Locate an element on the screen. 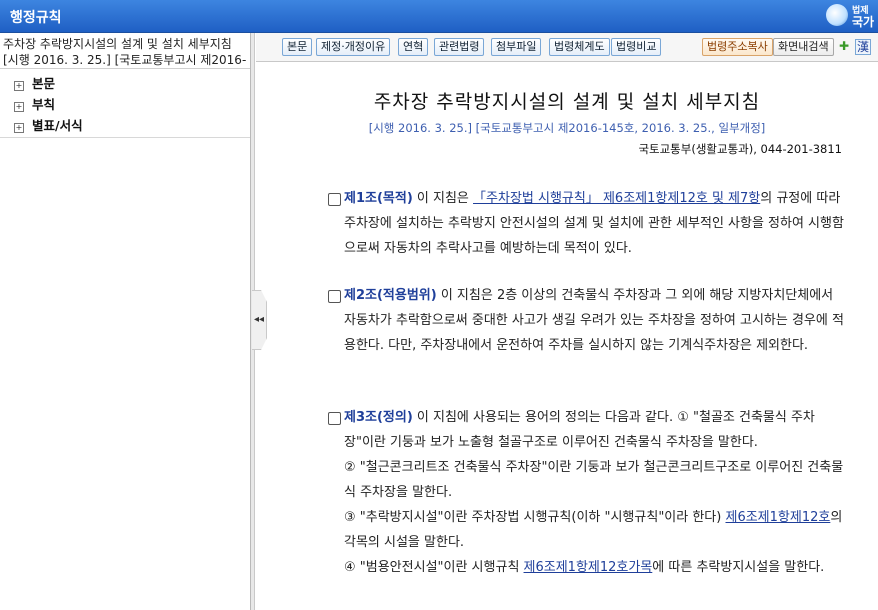  law-reference-link: 「주차장법 시행규칙」 제6조제1항제12호 및 제7항 is located at coordinates (616, 198).